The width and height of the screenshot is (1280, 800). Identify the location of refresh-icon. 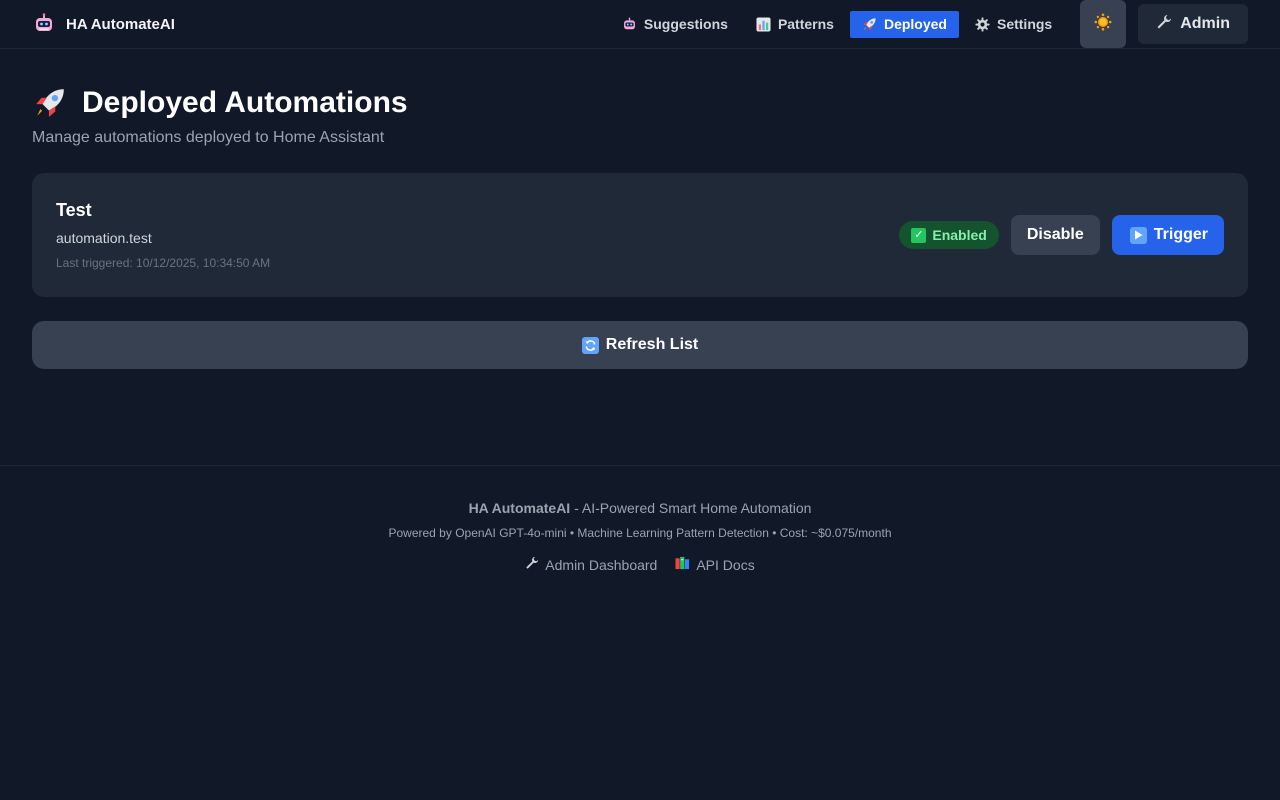
(590, 345).